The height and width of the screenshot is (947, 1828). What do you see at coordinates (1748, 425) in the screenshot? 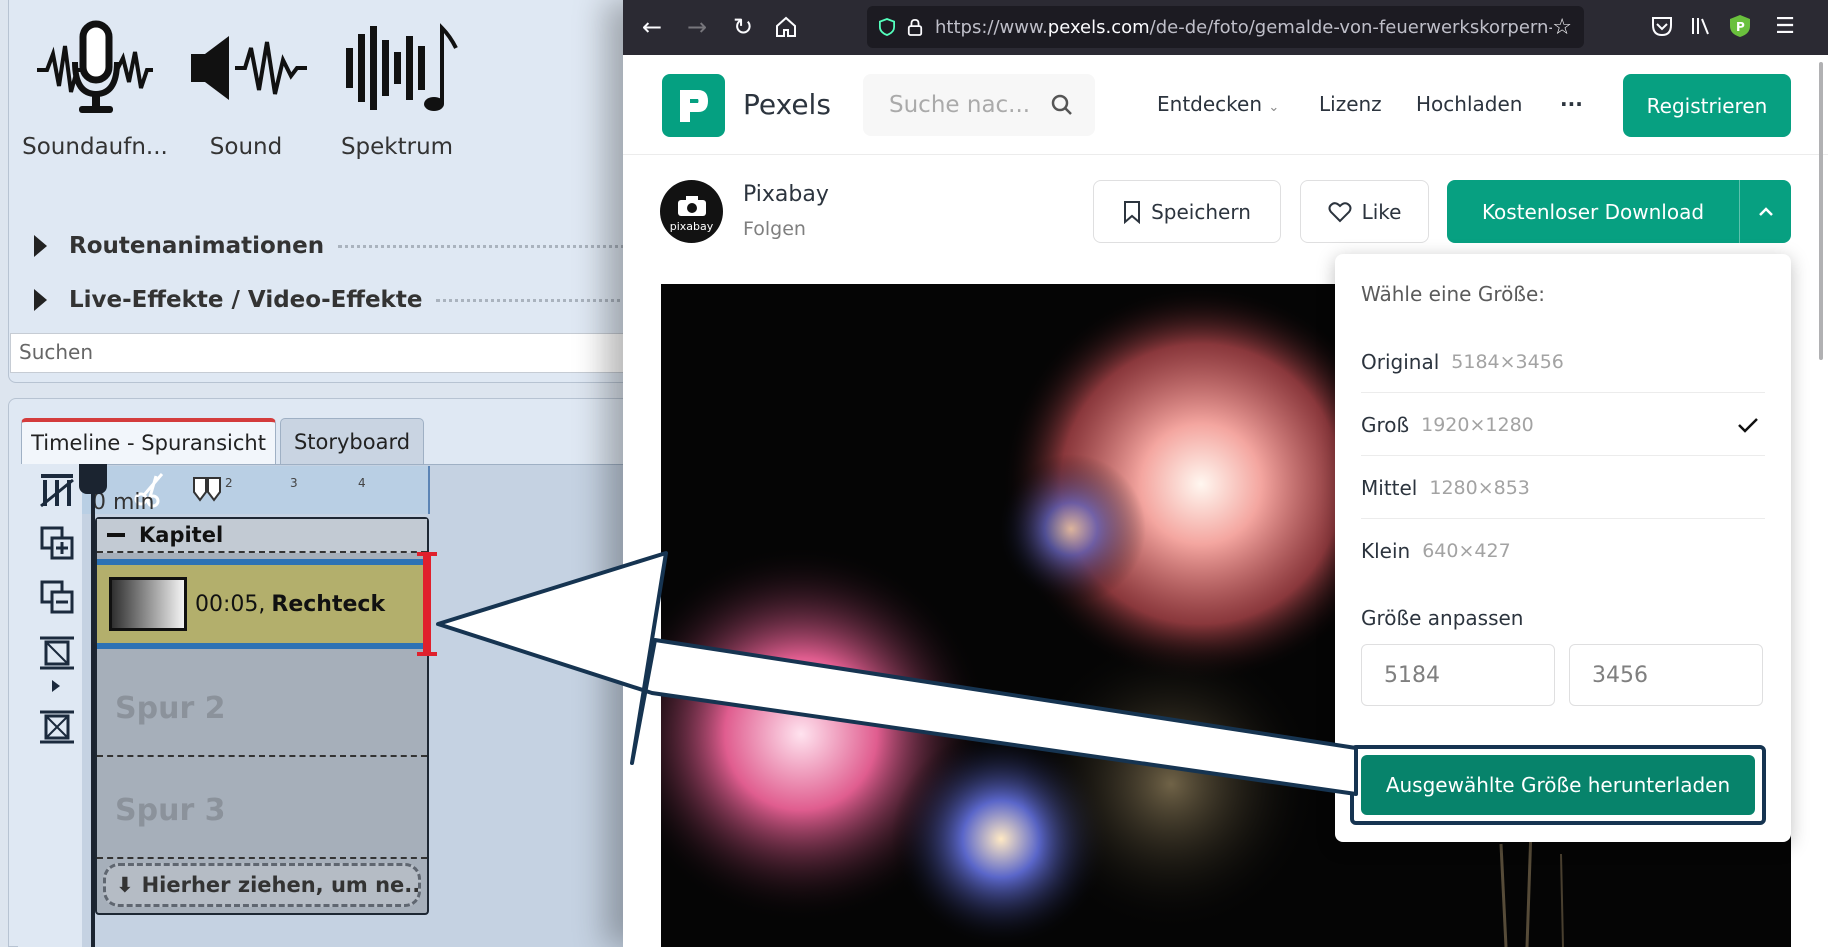
I see `checkmark-icon` at bounding box center [1748, 425].